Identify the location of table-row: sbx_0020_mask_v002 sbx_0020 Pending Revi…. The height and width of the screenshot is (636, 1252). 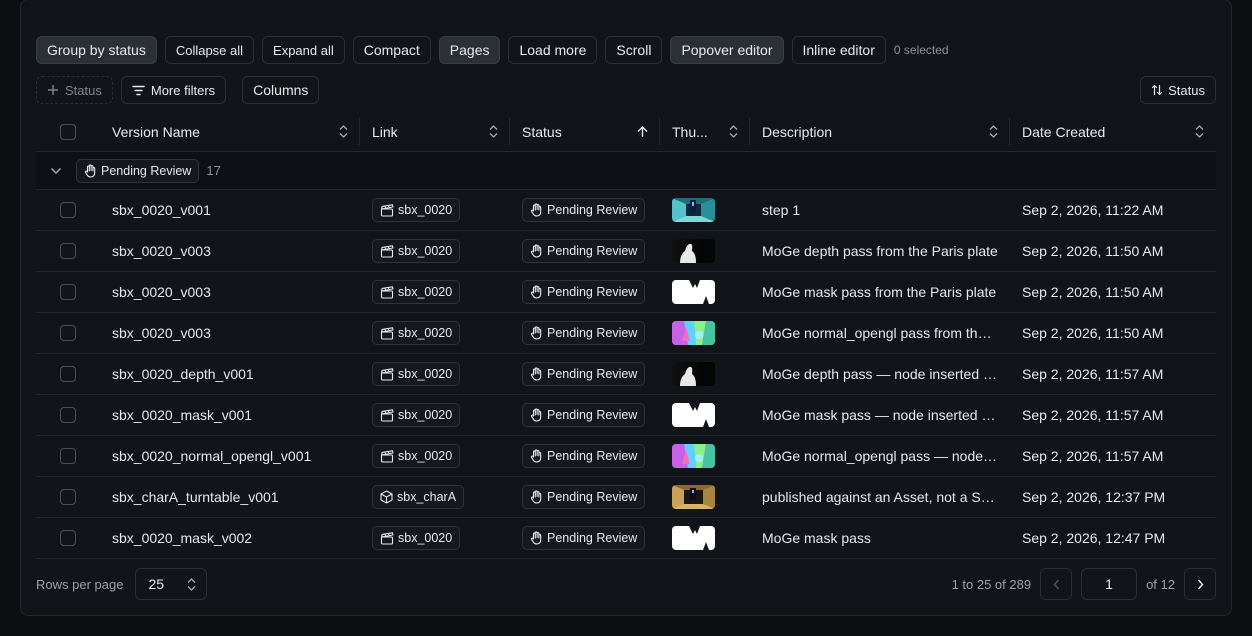
(626, 538).